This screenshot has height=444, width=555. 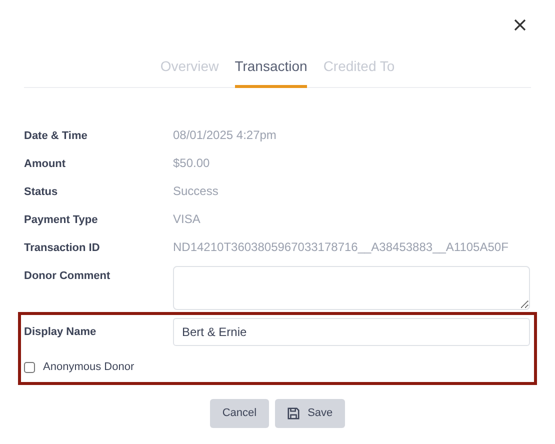 What do you see at coordinates (41, 192) in the screenshot?
I see `field-label: Status` at bounding box center [41, 192].